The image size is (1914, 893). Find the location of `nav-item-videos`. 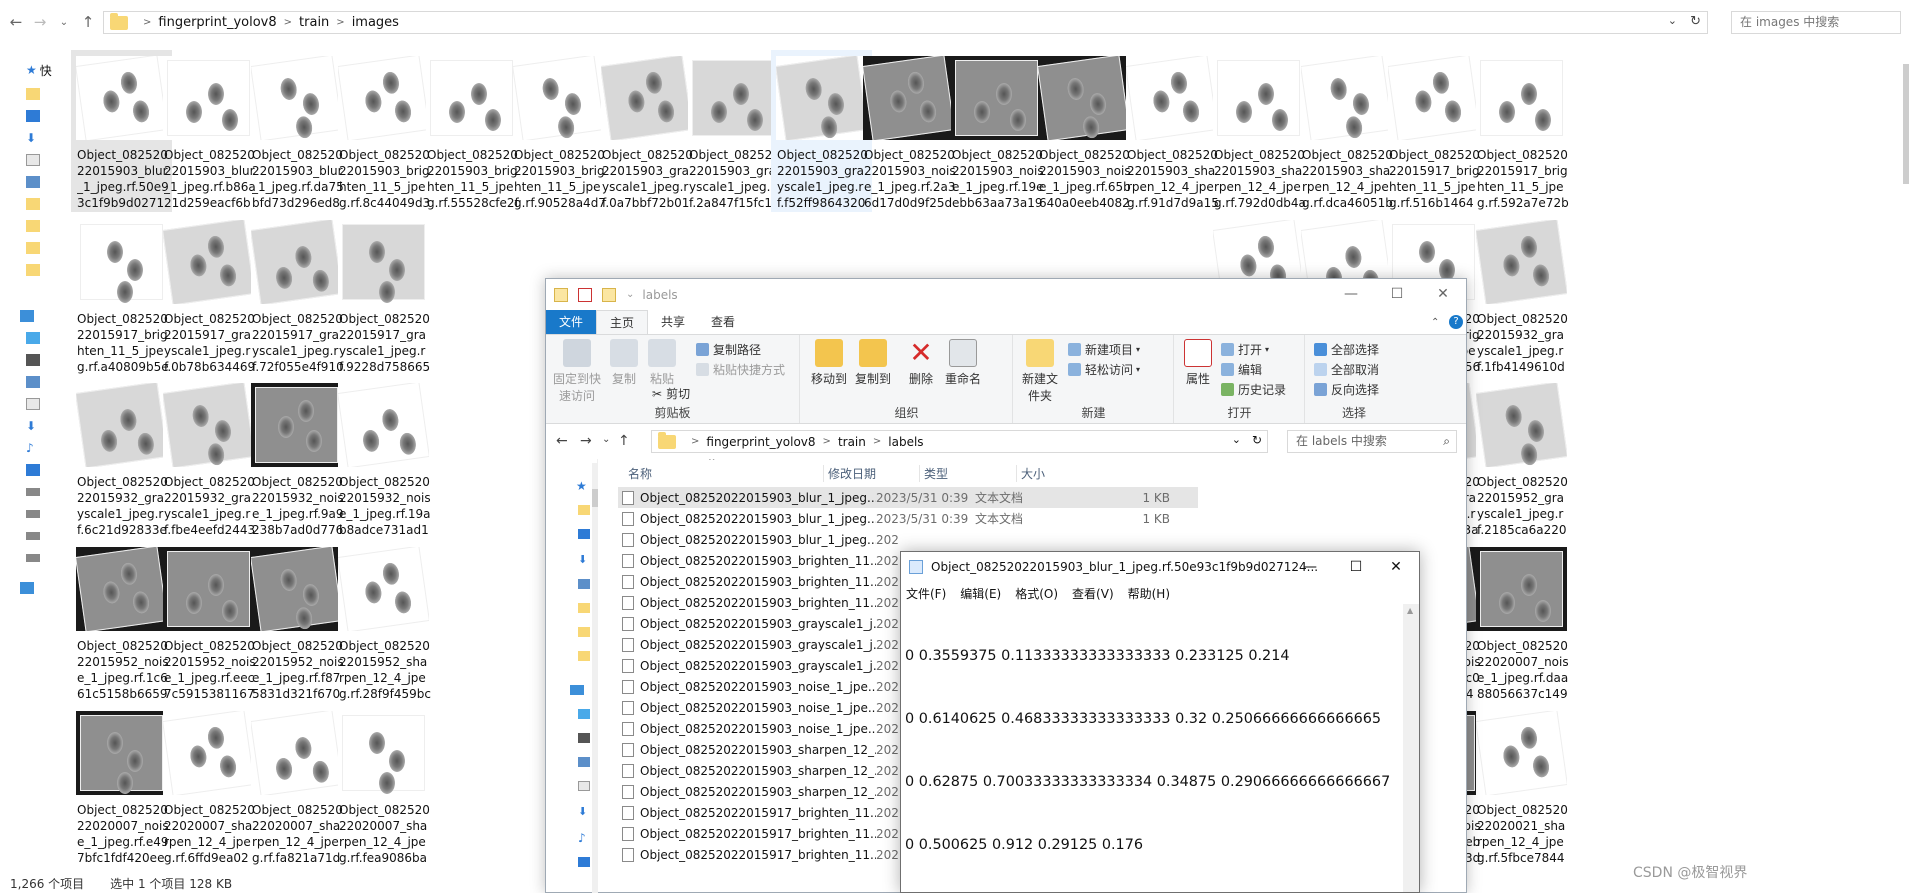

nav-item-videos is located at coordinates (40, 360).